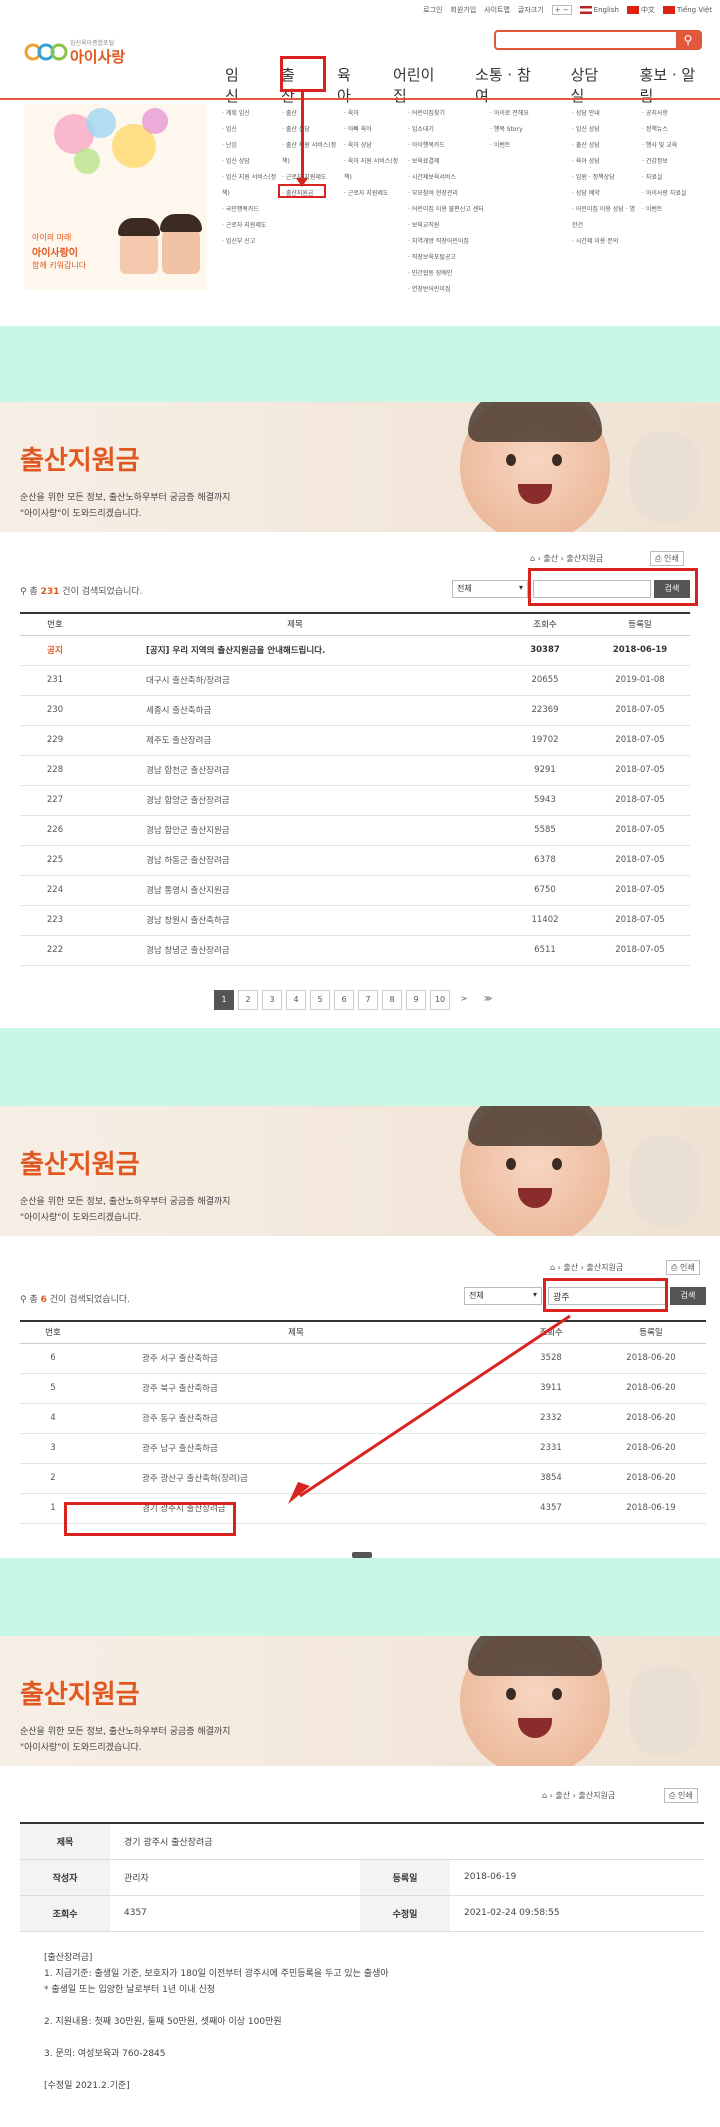 The width and height of the screenshot is (720, 2127). I want to click on submenu-item: 출산 지원 서비스(정책), so click(311, 154).